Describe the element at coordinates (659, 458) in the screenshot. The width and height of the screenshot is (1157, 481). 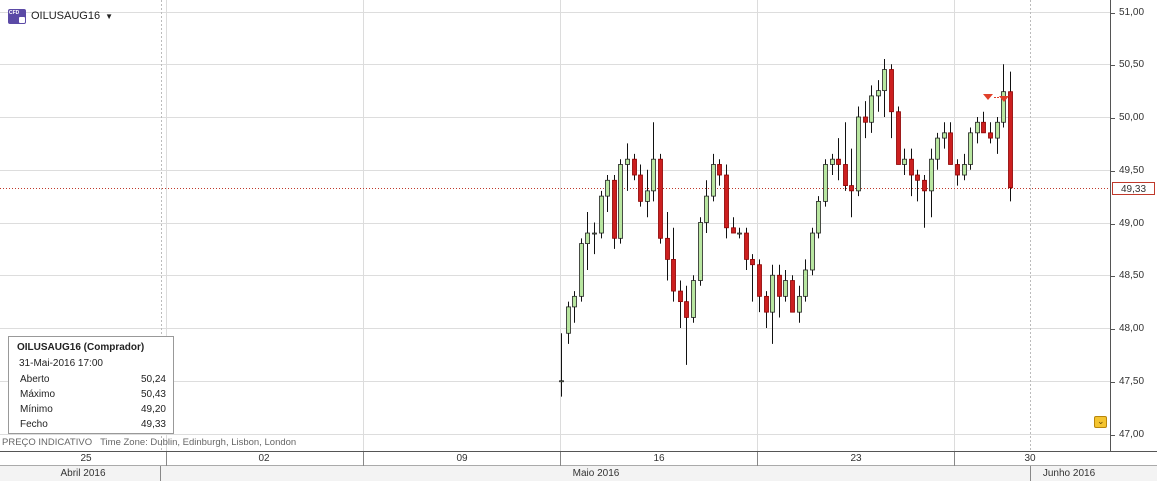
I see `x-tick-label: 16` at that location.